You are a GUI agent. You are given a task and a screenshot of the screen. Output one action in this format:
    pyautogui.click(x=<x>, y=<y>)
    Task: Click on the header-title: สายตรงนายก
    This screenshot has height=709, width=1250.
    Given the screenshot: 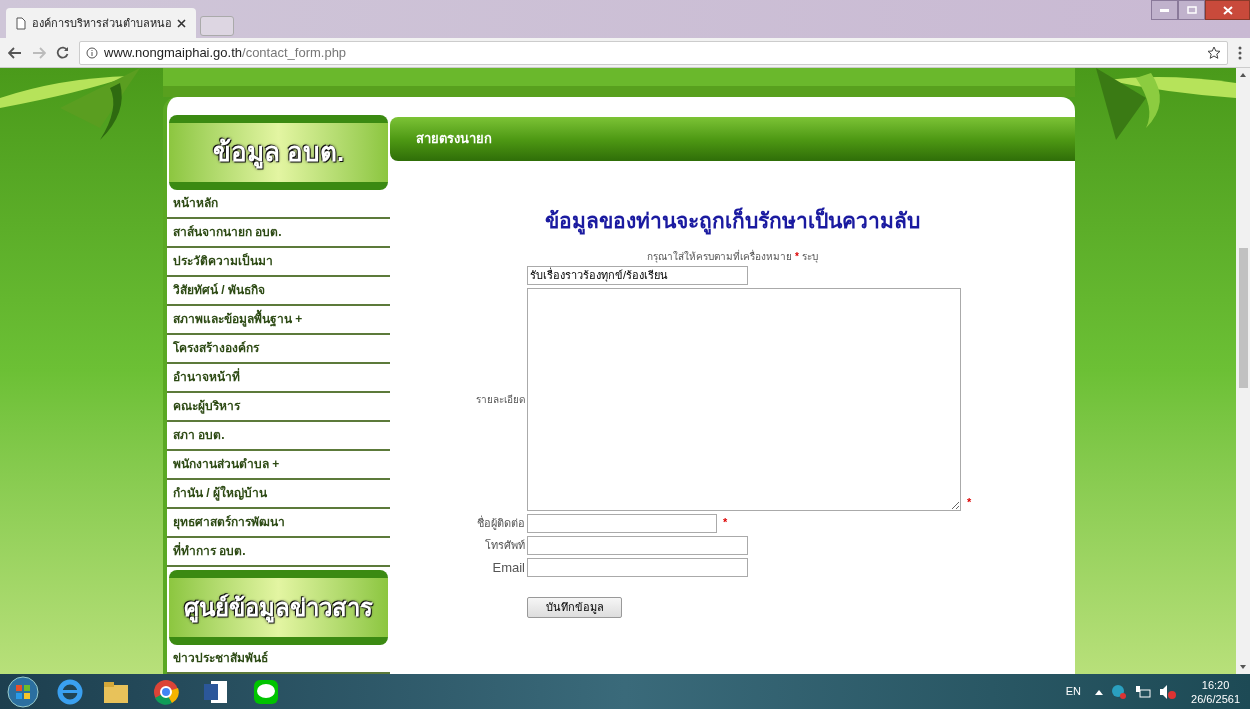 What is the action you would take?
    pyautogui.click(x=454, y=139)
    